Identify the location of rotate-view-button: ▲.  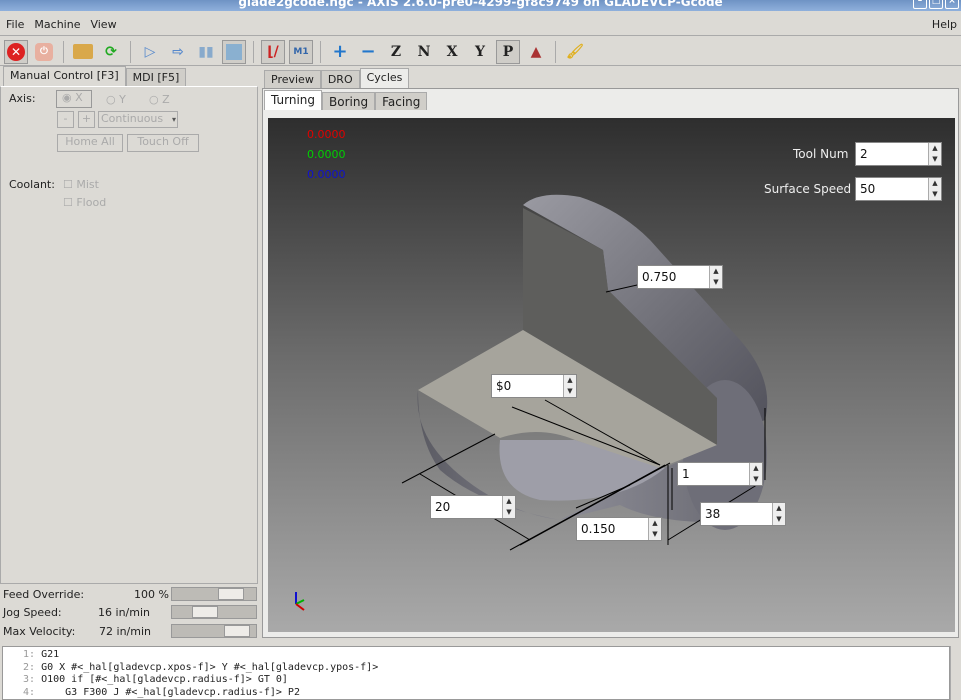
(536, 52).